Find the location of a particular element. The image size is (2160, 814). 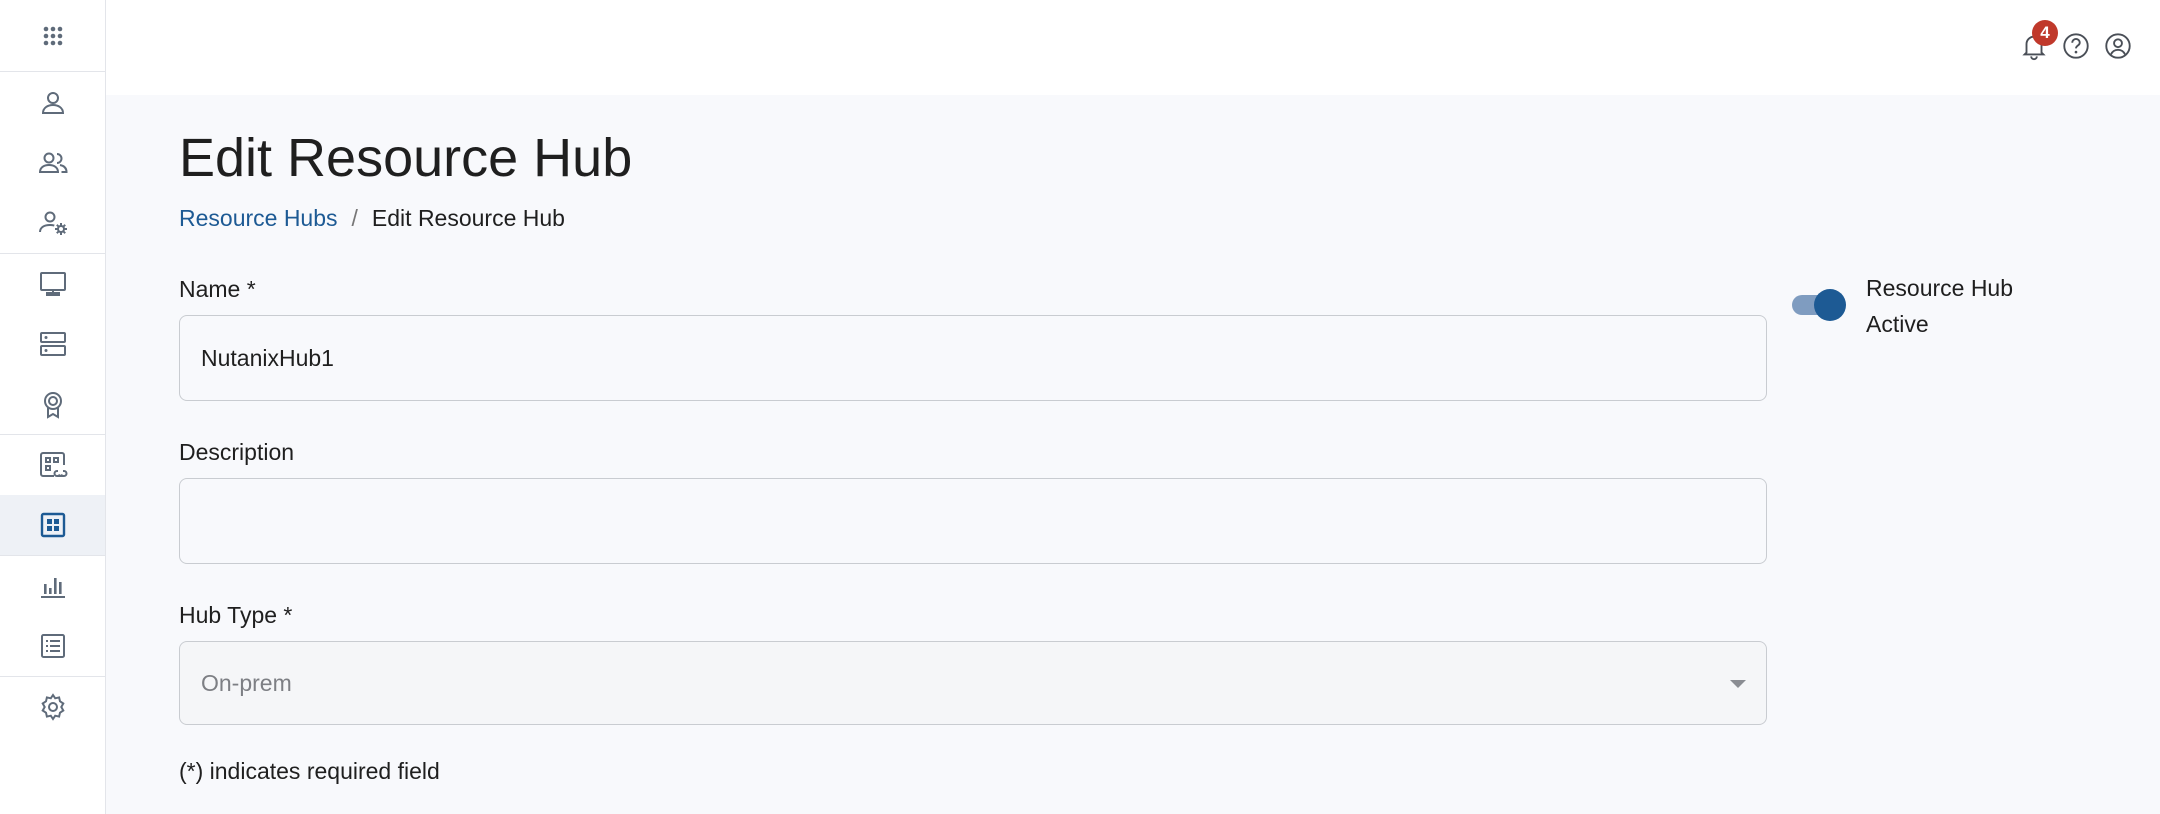

resource-hub-active-toggle-group: Resource Hub Active is located at coordinates (1918, 306).